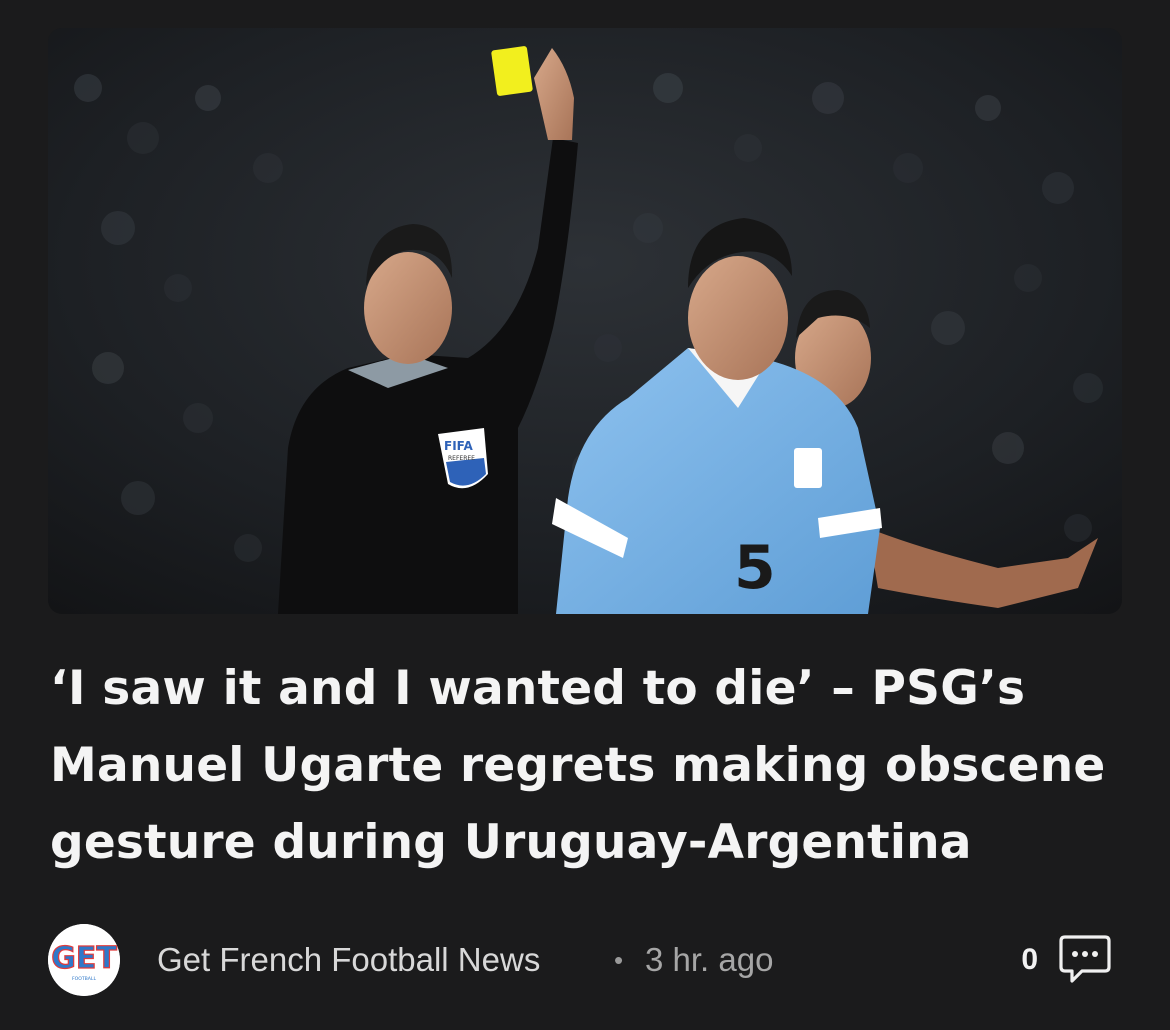 Image resolution: width=1170 pixels, height=1030 pixels. Describe the element at coordinates (1029, 959) in the screenshot. I see `comment-count: 0` at that location.